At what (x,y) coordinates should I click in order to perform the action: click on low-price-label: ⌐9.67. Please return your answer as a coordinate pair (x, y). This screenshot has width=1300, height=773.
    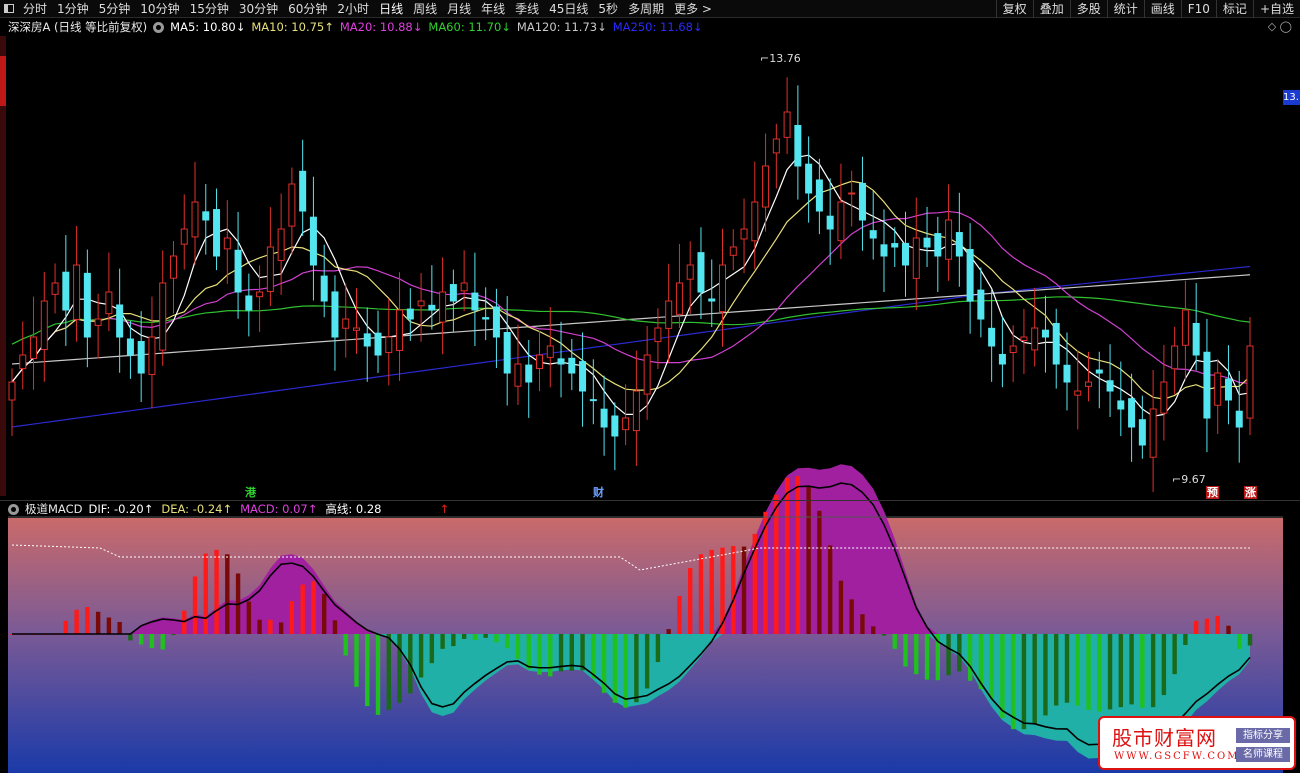
    Looking at the image, I should click on (1189, 479).